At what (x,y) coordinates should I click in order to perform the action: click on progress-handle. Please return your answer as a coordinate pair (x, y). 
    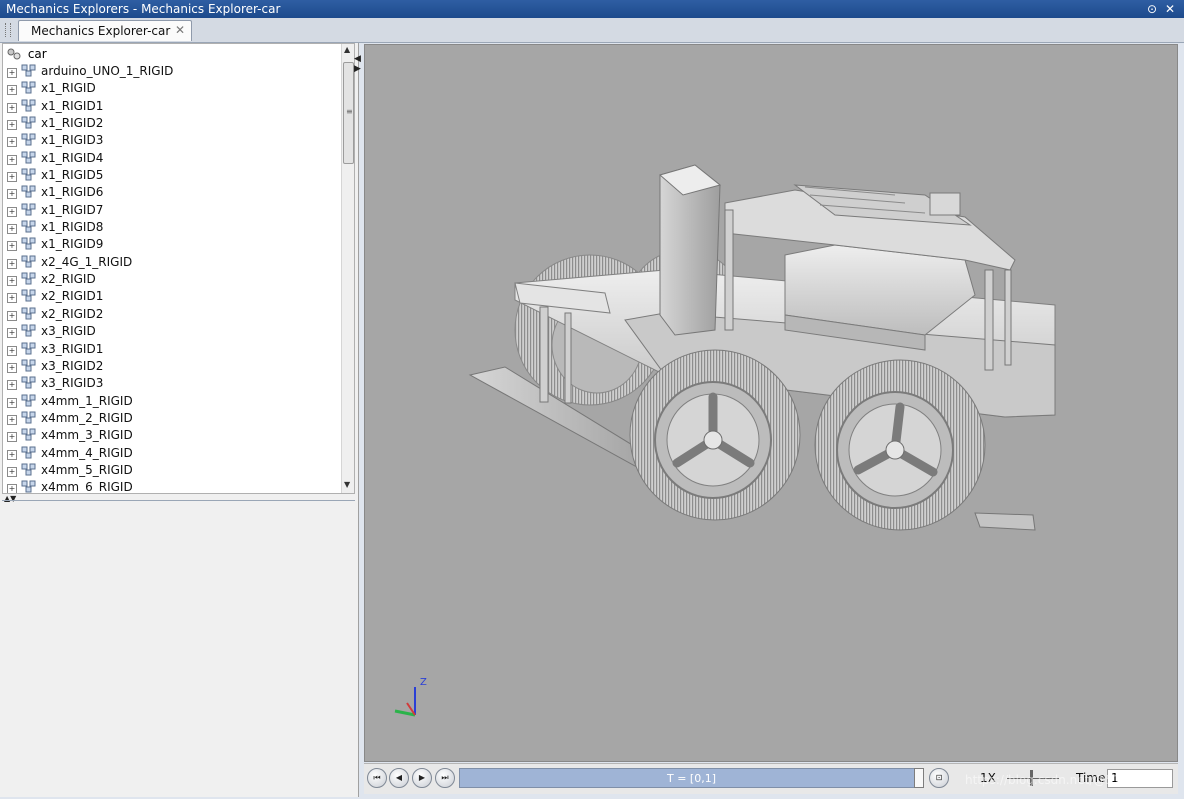
    Looking at the image, I should click on (919, 778).